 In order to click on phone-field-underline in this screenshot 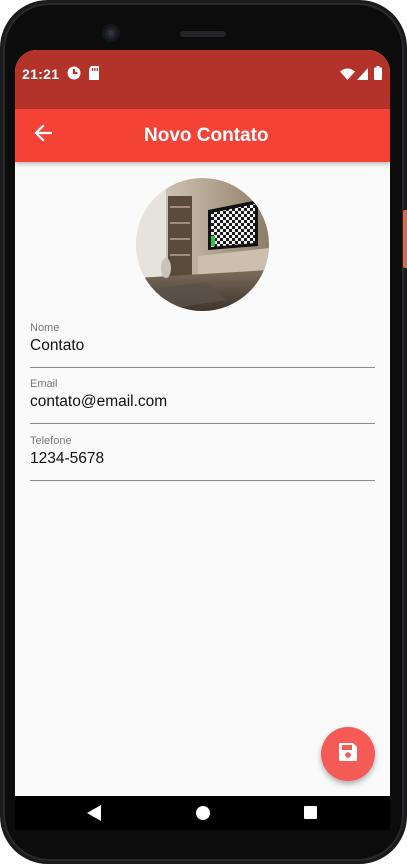, I will do `click(202, 480)`.